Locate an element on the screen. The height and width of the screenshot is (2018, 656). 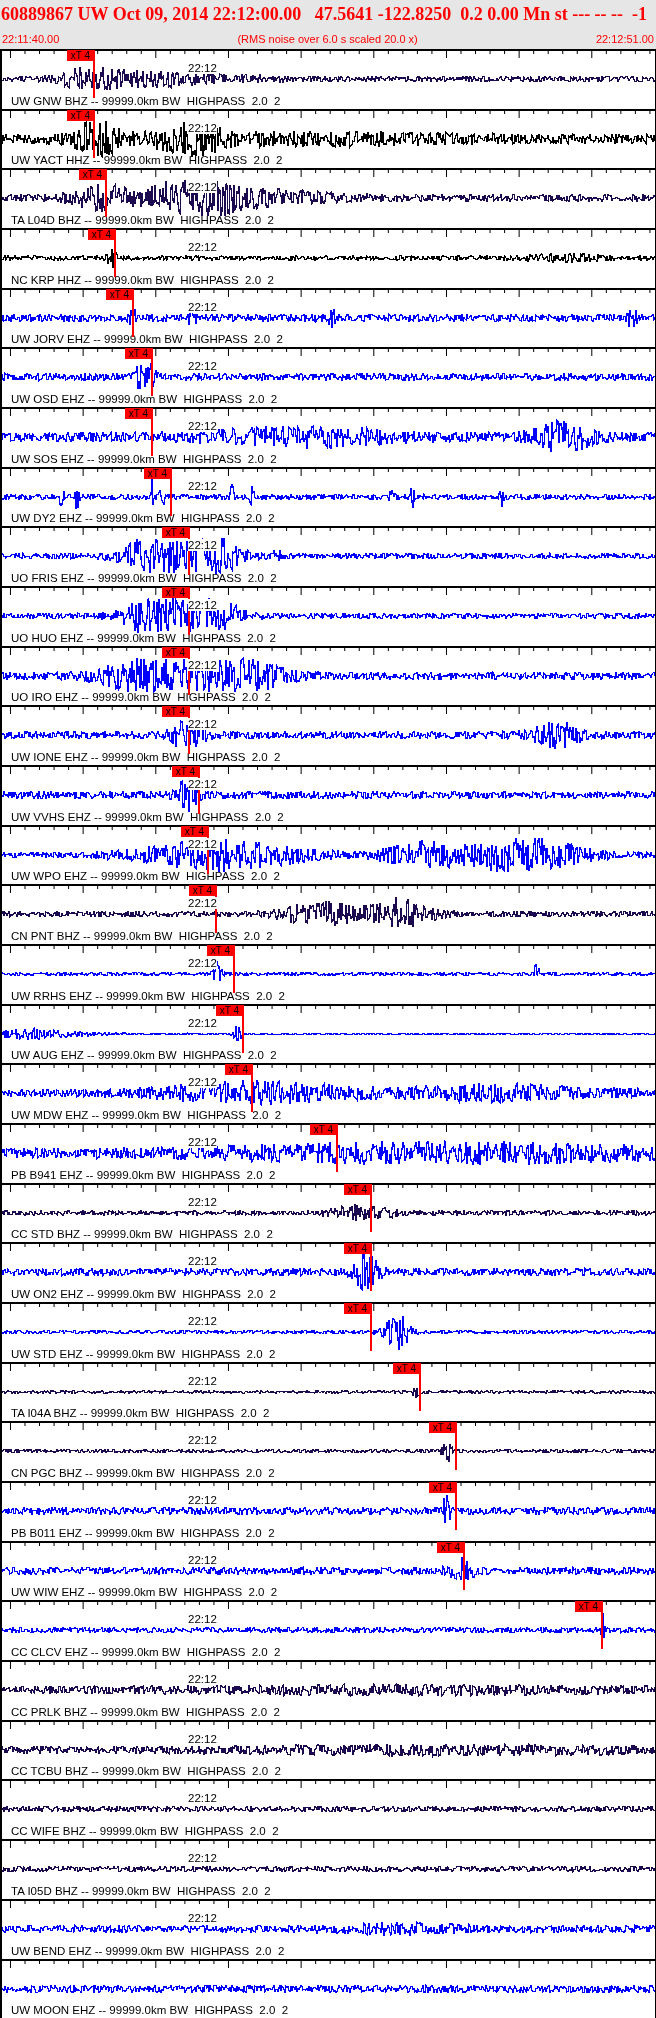
scale-note: (RMS noise over 6.0 s scaled 20.0 x) is located at coordinates (327, 39).